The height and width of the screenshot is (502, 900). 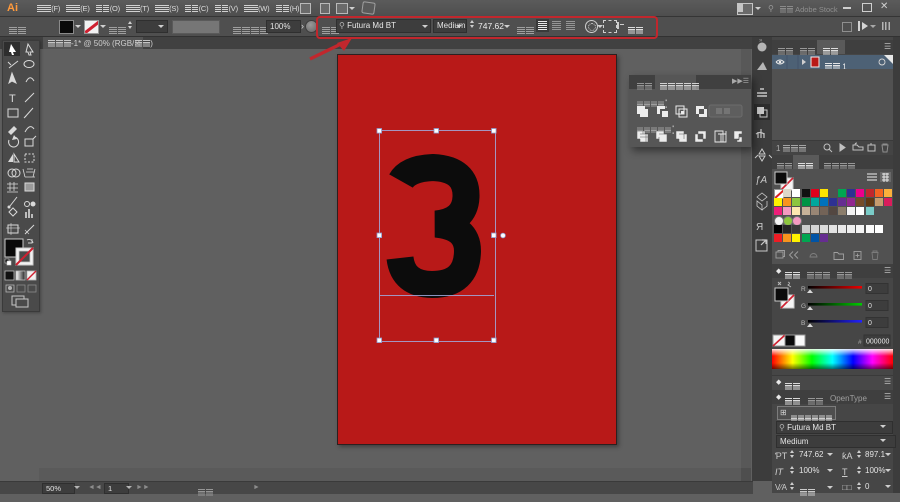 What do you see at coordinates (803, 289) in the screenshot?
I see `svg-text: R` at bounding box center [803, 289].